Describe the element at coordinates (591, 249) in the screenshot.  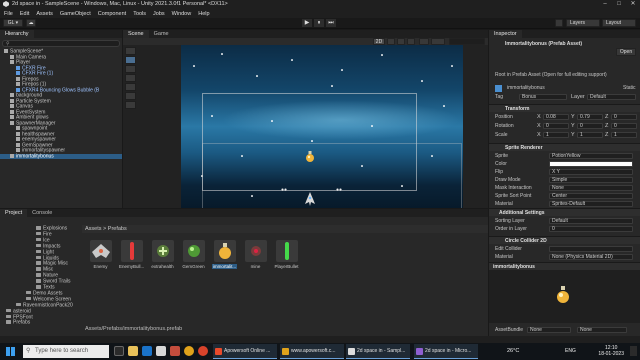
I see `circle-collider-field` at that location.